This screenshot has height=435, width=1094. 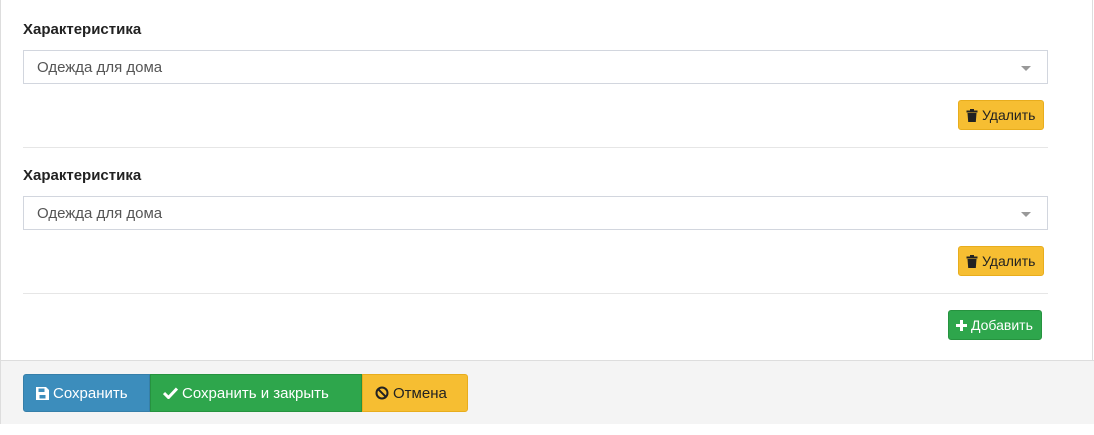 I want to click on form-footer: Сохранить Сохранить и закрыть Отмена, so click(x=547, y=392).